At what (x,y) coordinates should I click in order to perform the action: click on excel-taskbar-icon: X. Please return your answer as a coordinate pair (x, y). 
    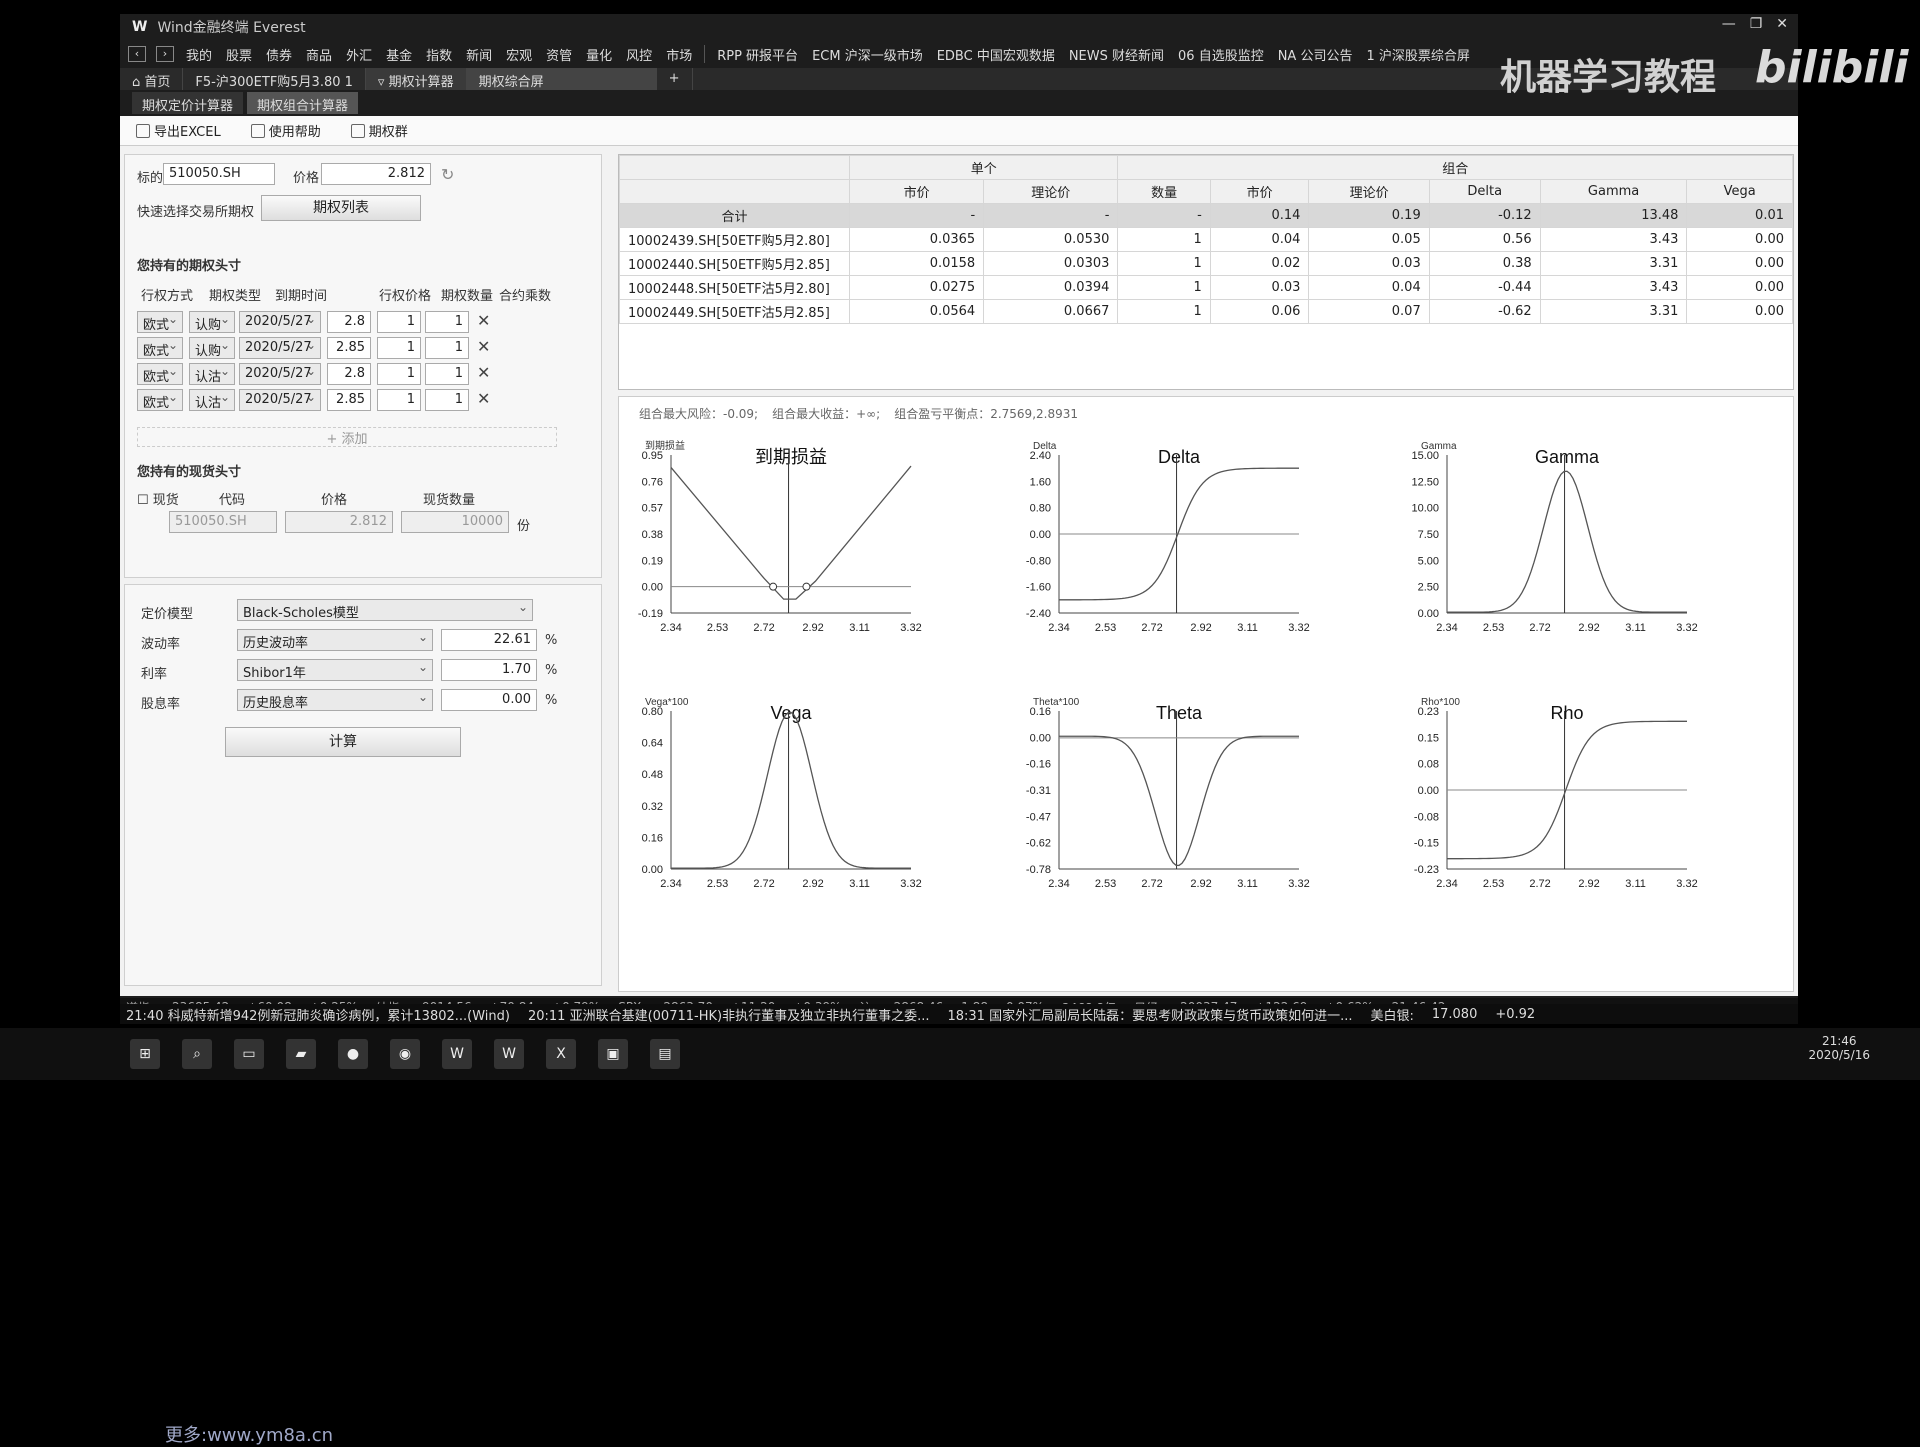
    Looking at the image, I should click on (561, 1054).